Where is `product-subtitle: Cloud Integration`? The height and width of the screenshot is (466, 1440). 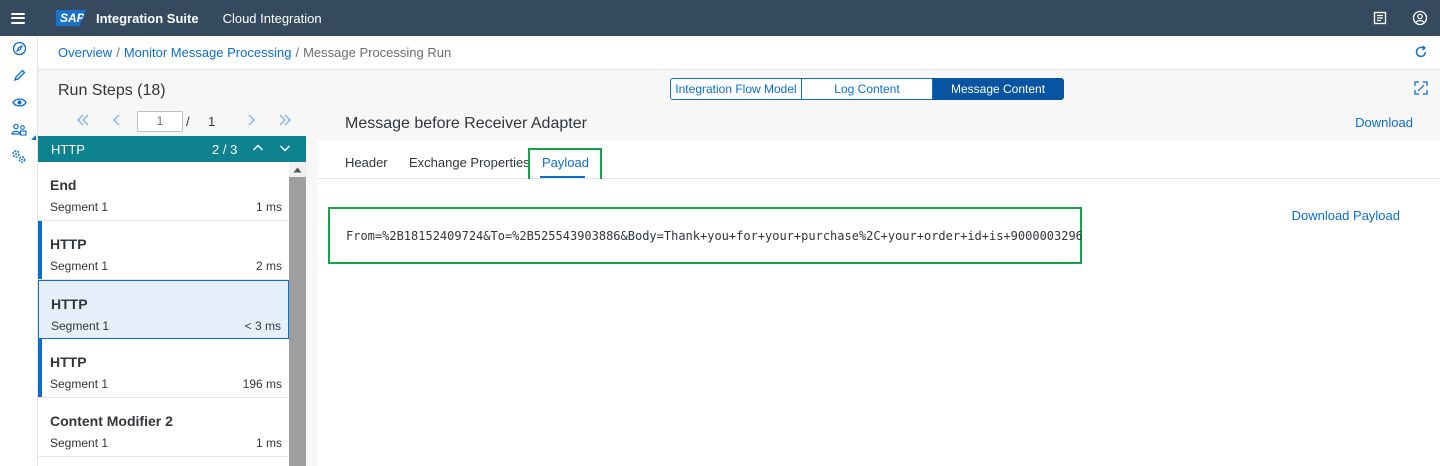
product-subtitle: Cloud Integration is located at coordinates (272, 18).